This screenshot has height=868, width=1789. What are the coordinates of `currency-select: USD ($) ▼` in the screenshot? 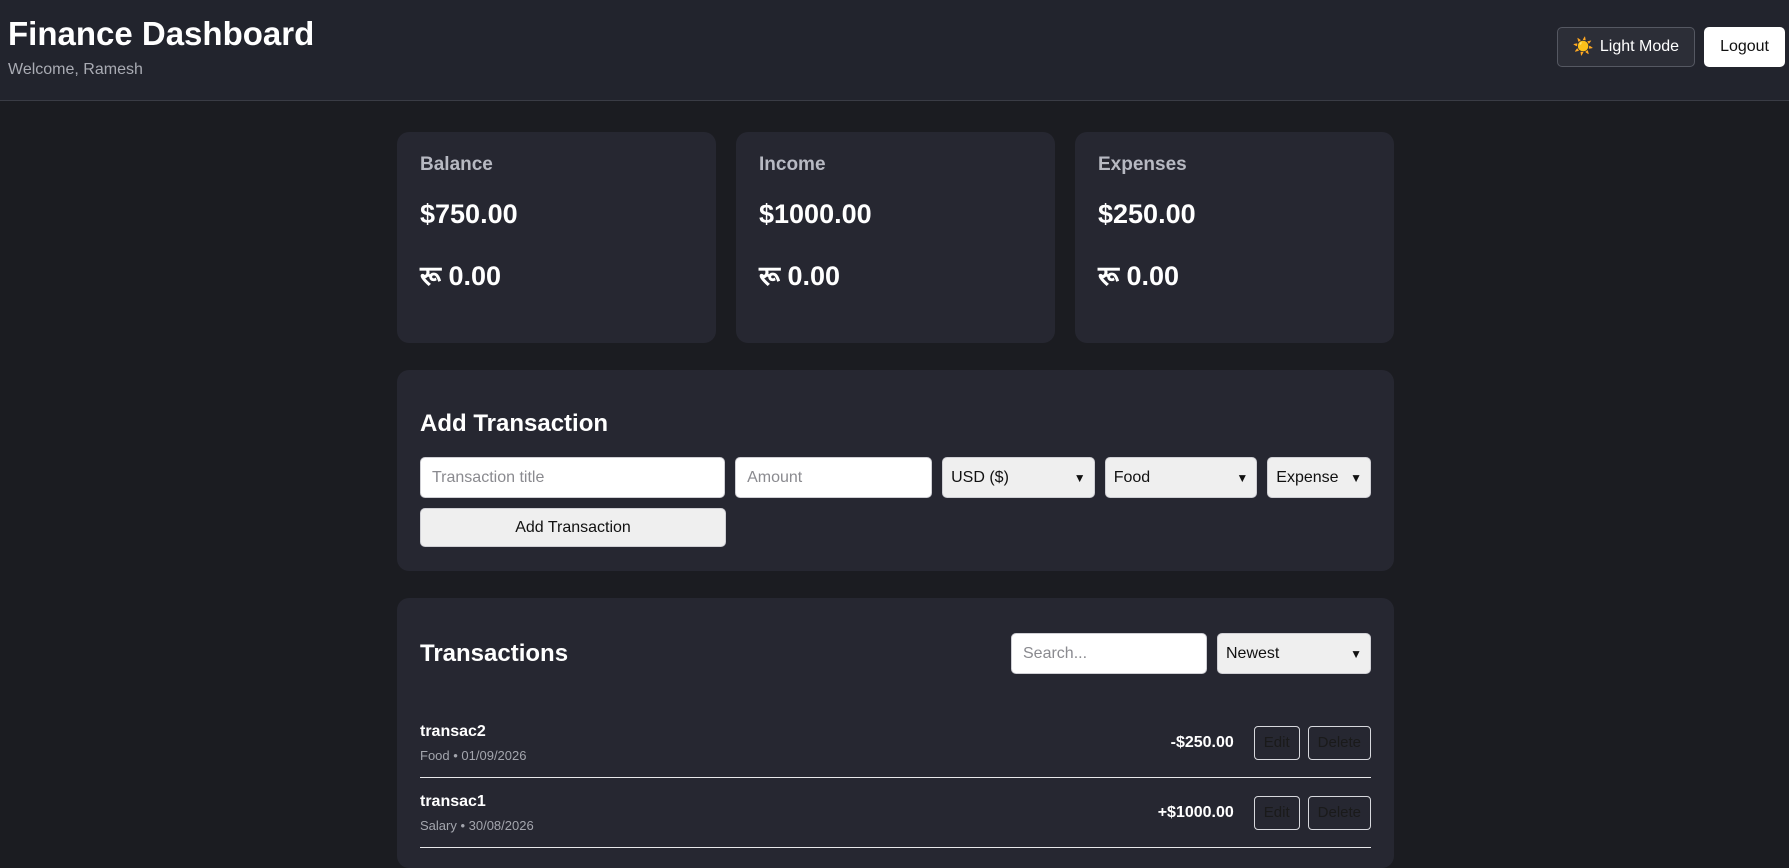 It's located at (1018, 477).